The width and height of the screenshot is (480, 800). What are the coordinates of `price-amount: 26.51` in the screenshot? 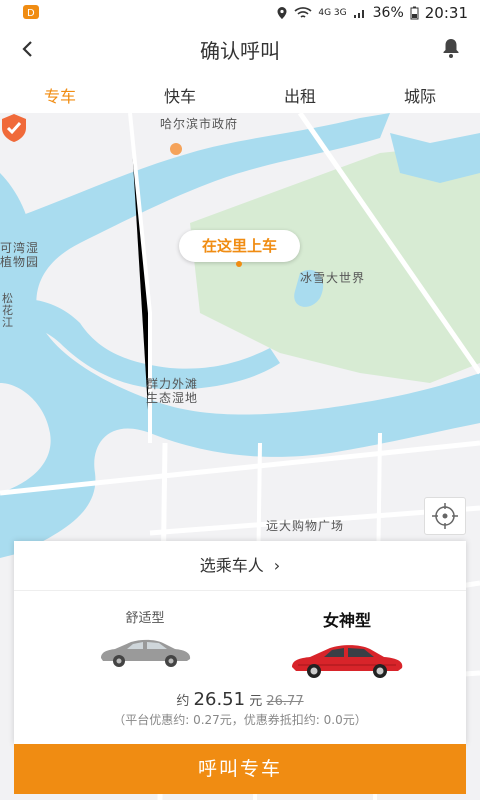 It's located at (219, 699).